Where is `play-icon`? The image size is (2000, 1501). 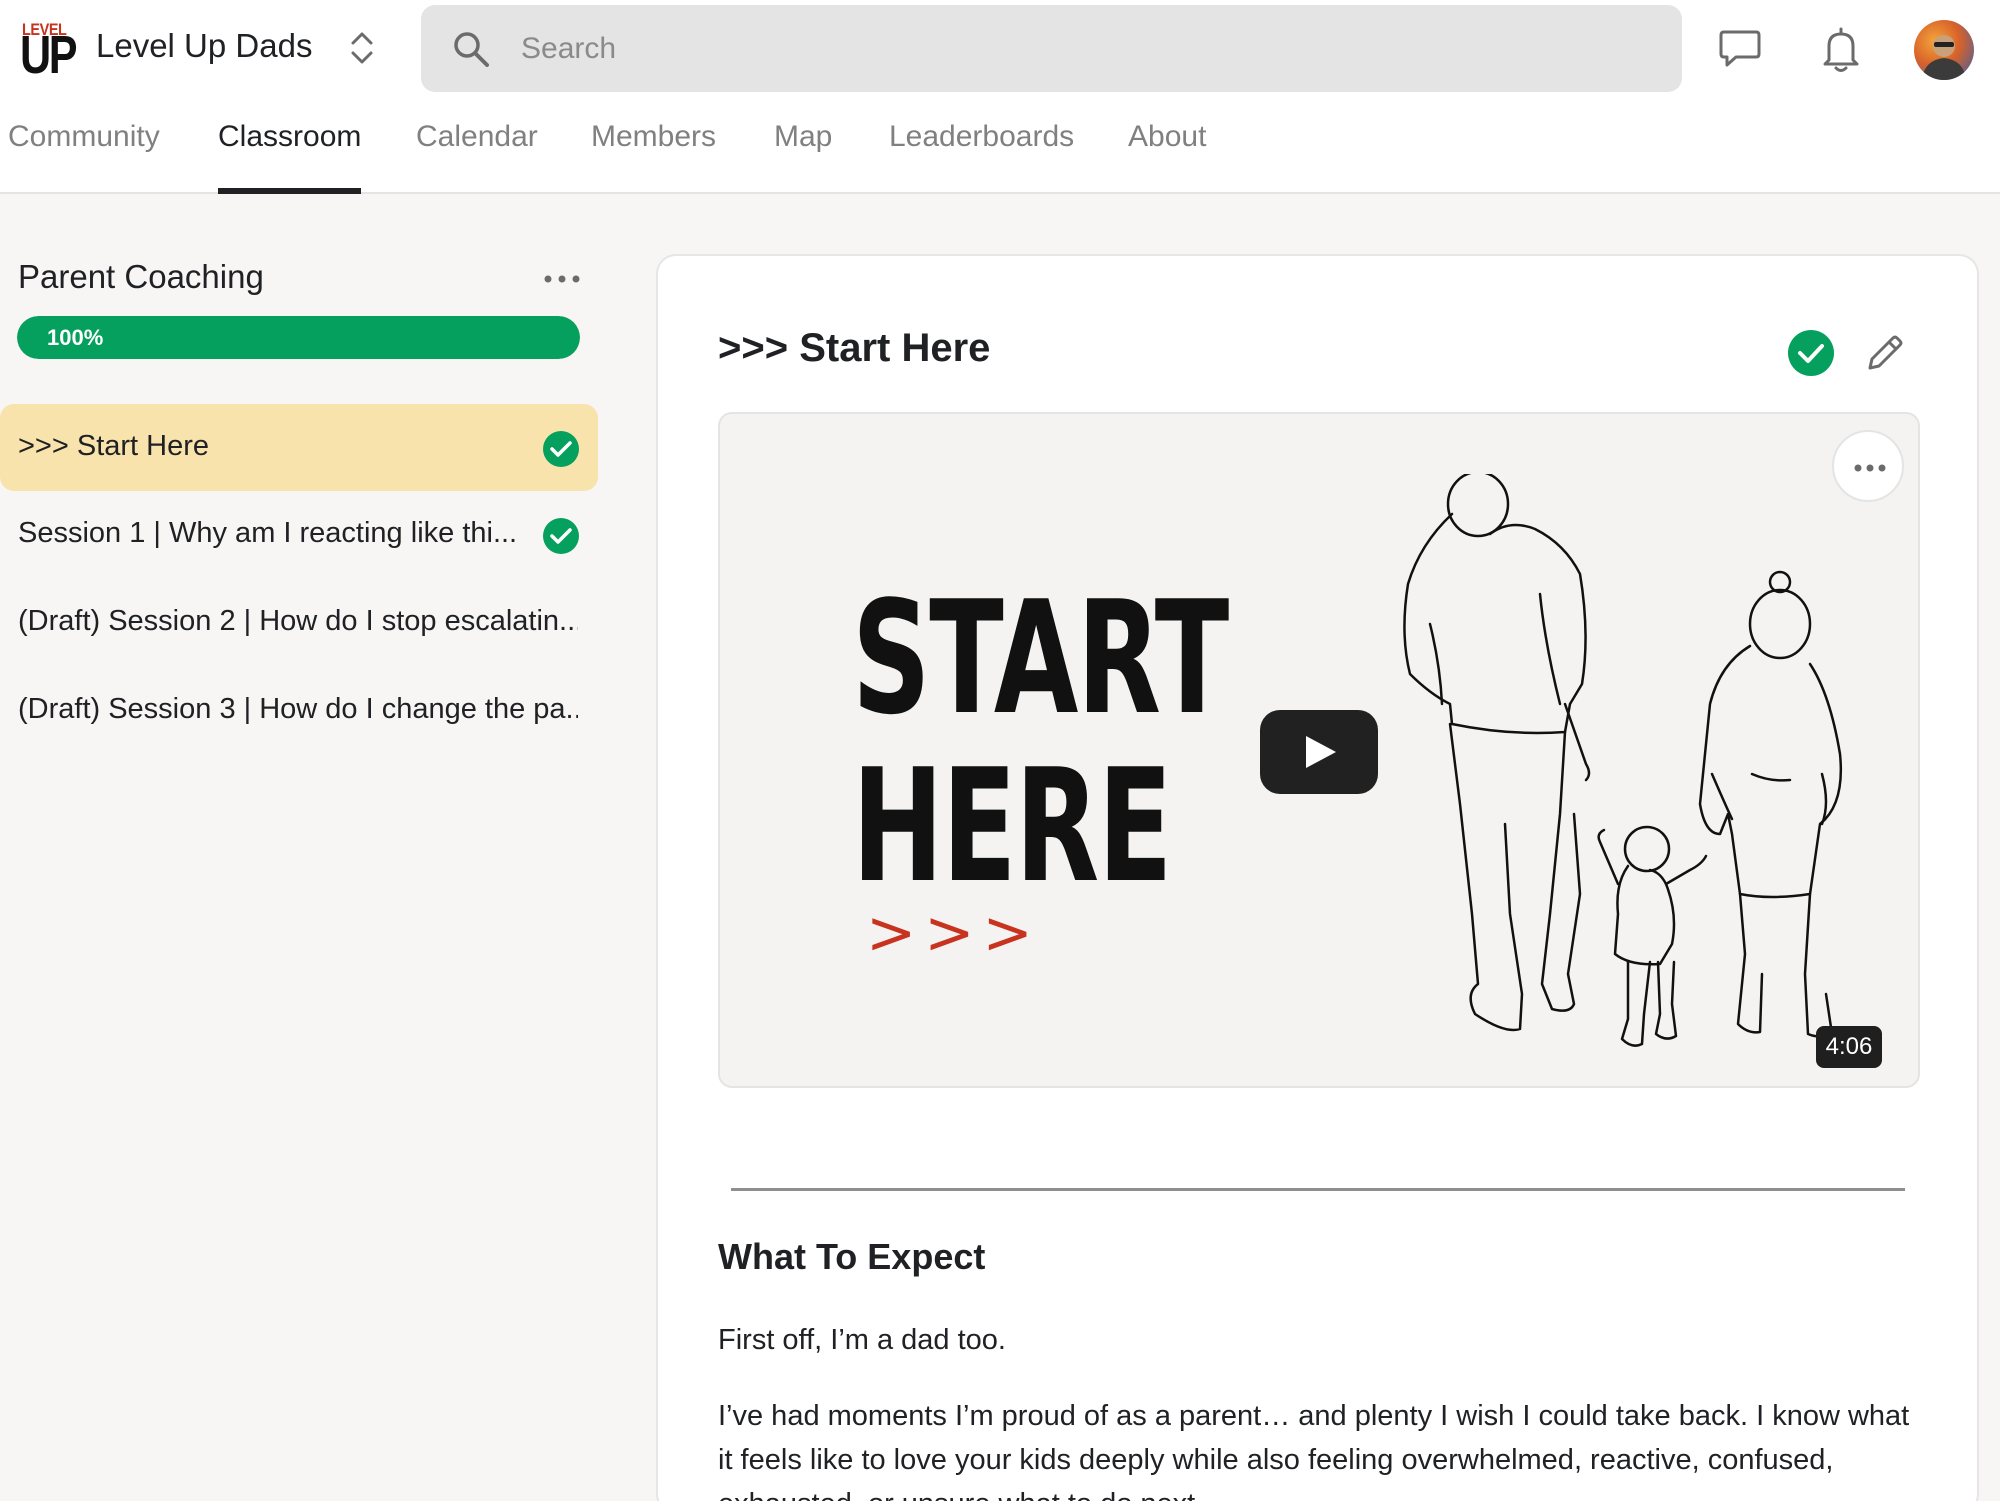
play-icon is located at coordinates (1321, 752).